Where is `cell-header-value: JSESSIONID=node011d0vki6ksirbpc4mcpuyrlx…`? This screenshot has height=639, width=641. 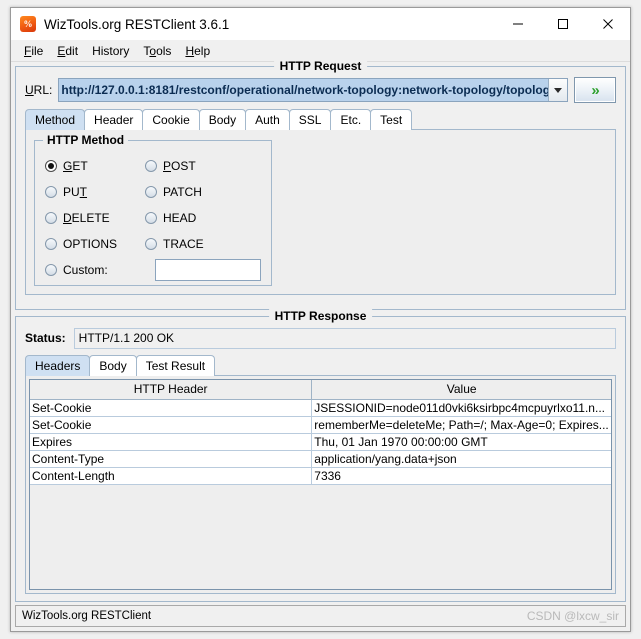 cell-header-value: JSESSIONID=node011d0vki6ksirbpc4mcpuyrlx… is located at coordinates (461, 408).